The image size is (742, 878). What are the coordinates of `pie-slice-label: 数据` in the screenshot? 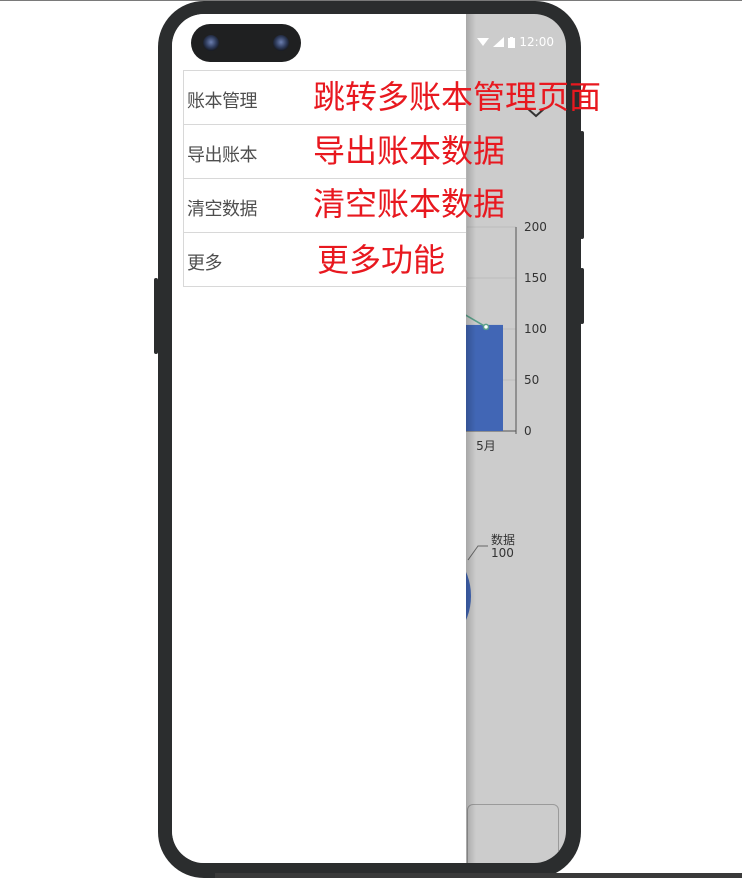 It's located at (503, 539).